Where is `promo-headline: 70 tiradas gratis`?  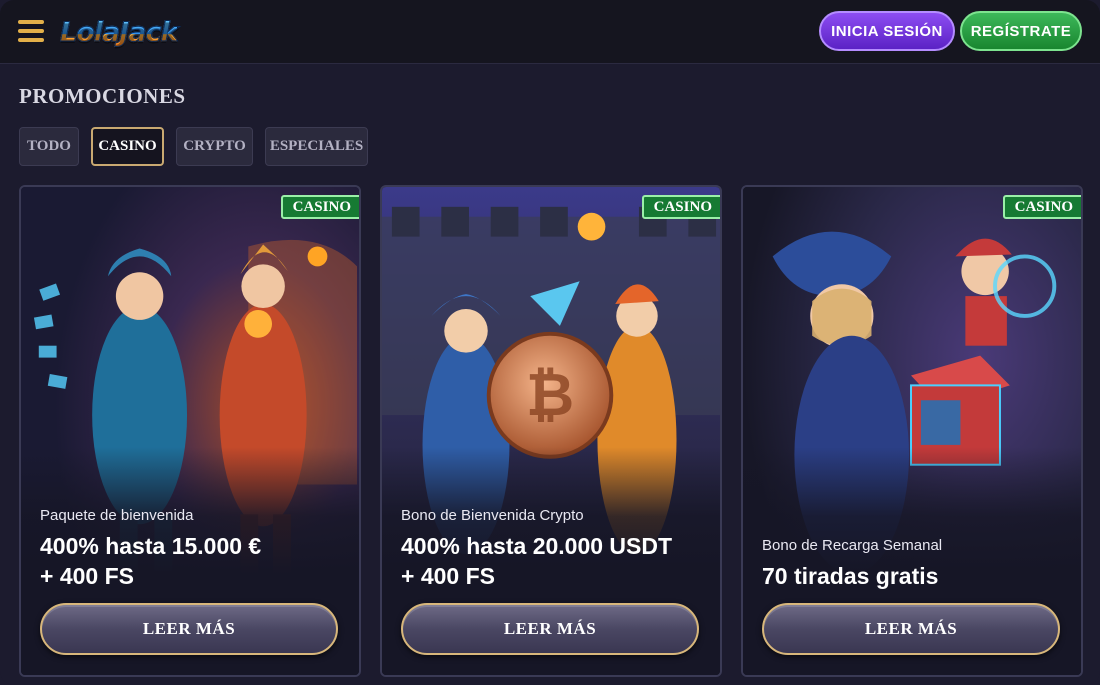 promo-headline: 70 tiradas gratis is located at coordinates (850, 576).